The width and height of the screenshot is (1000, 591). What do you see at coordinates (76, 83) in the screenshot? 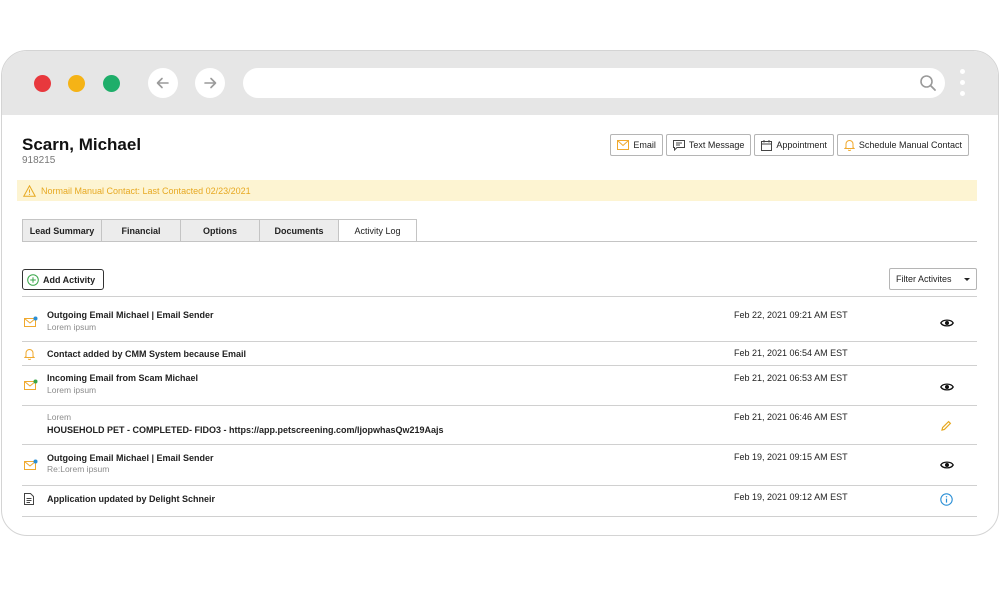
I see `minimize-window-button` at bounding box center [76, 83].